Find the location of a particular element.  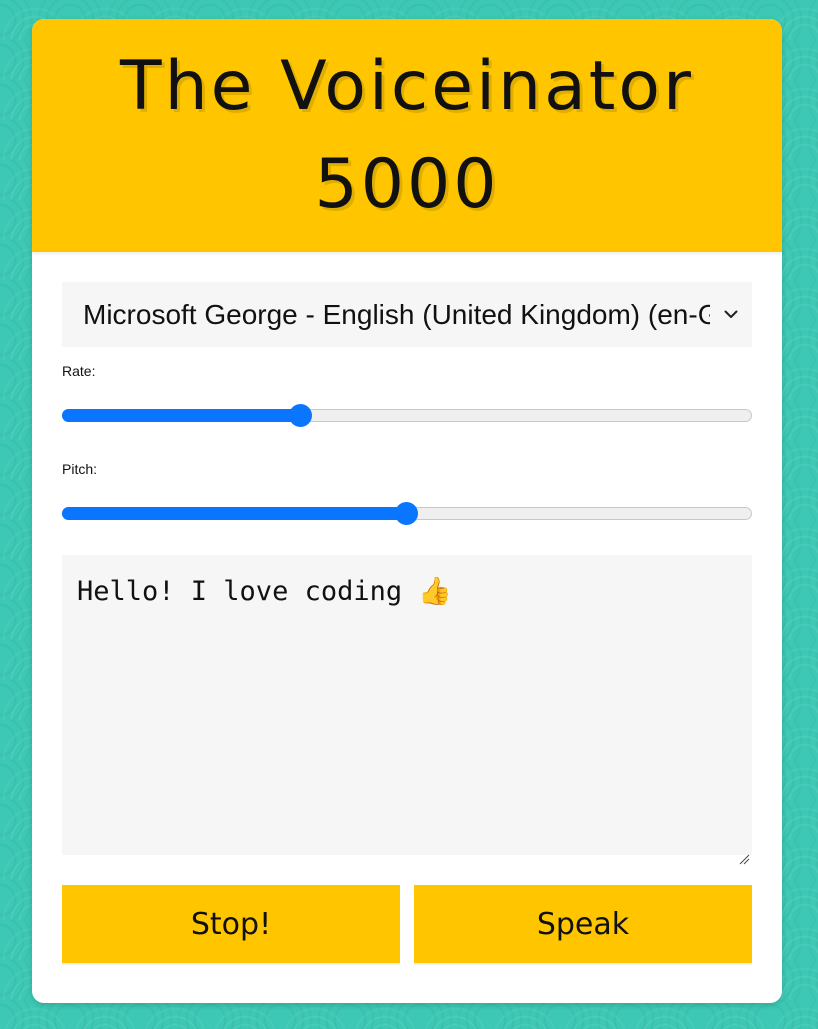

resize-handle-icon is located at coordinates (744, 853).